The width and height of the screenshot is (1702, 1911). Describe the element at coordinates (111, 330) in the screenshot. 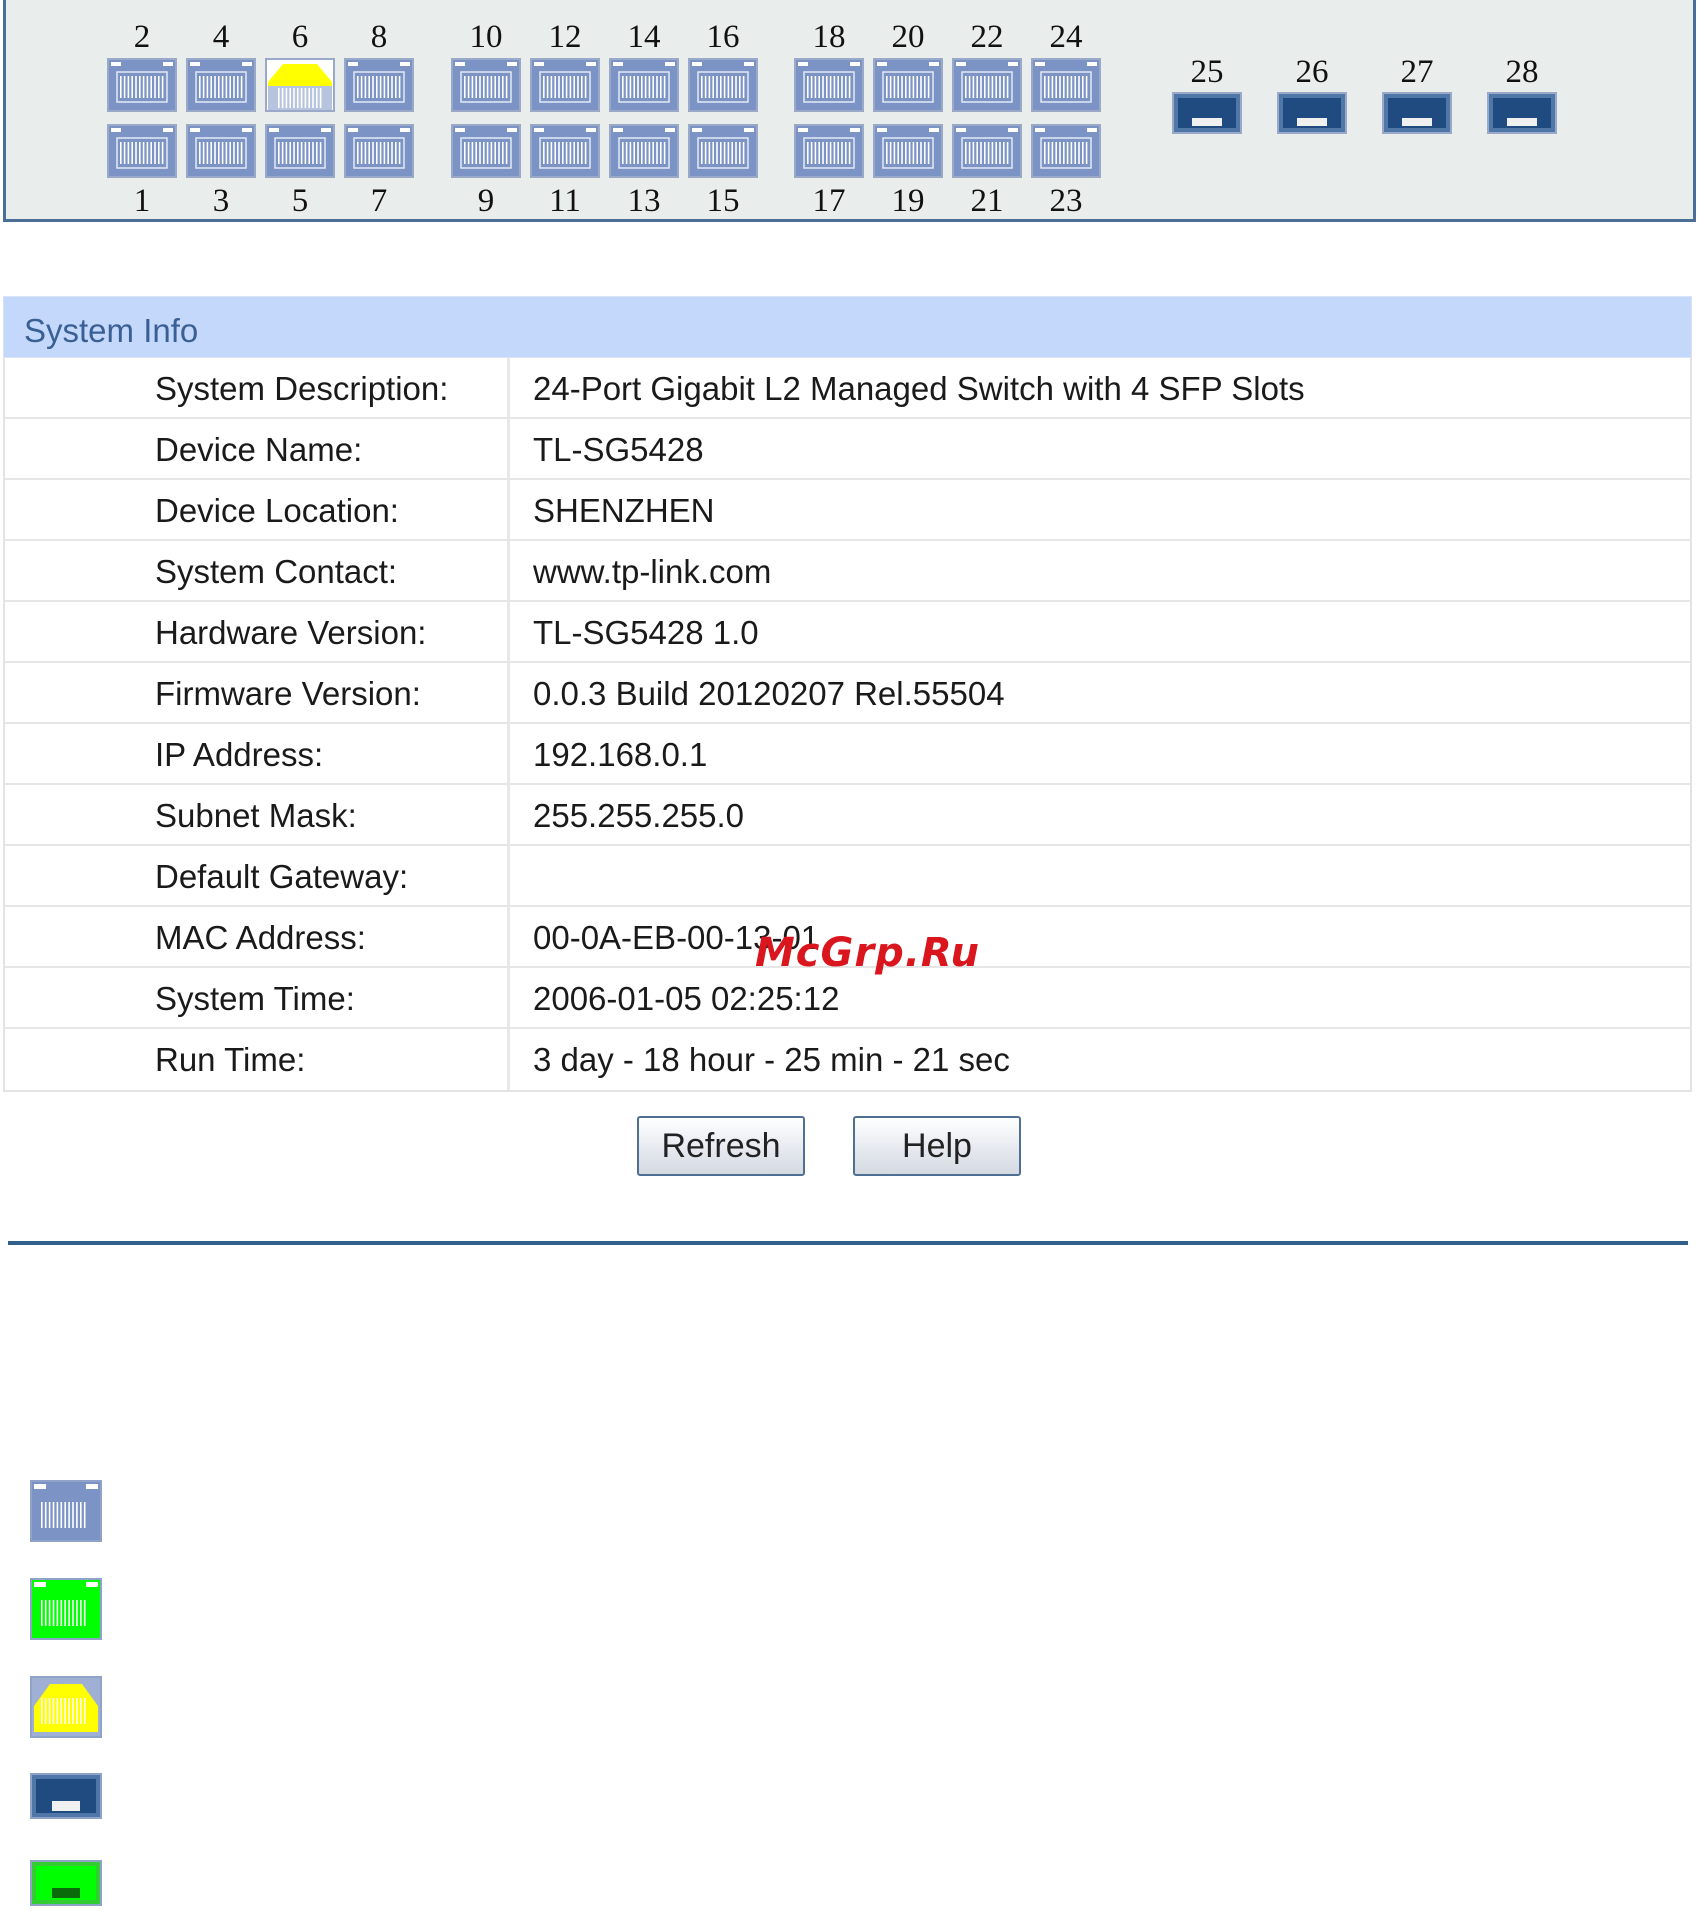

I see `system-info-title: System Info` at that location.